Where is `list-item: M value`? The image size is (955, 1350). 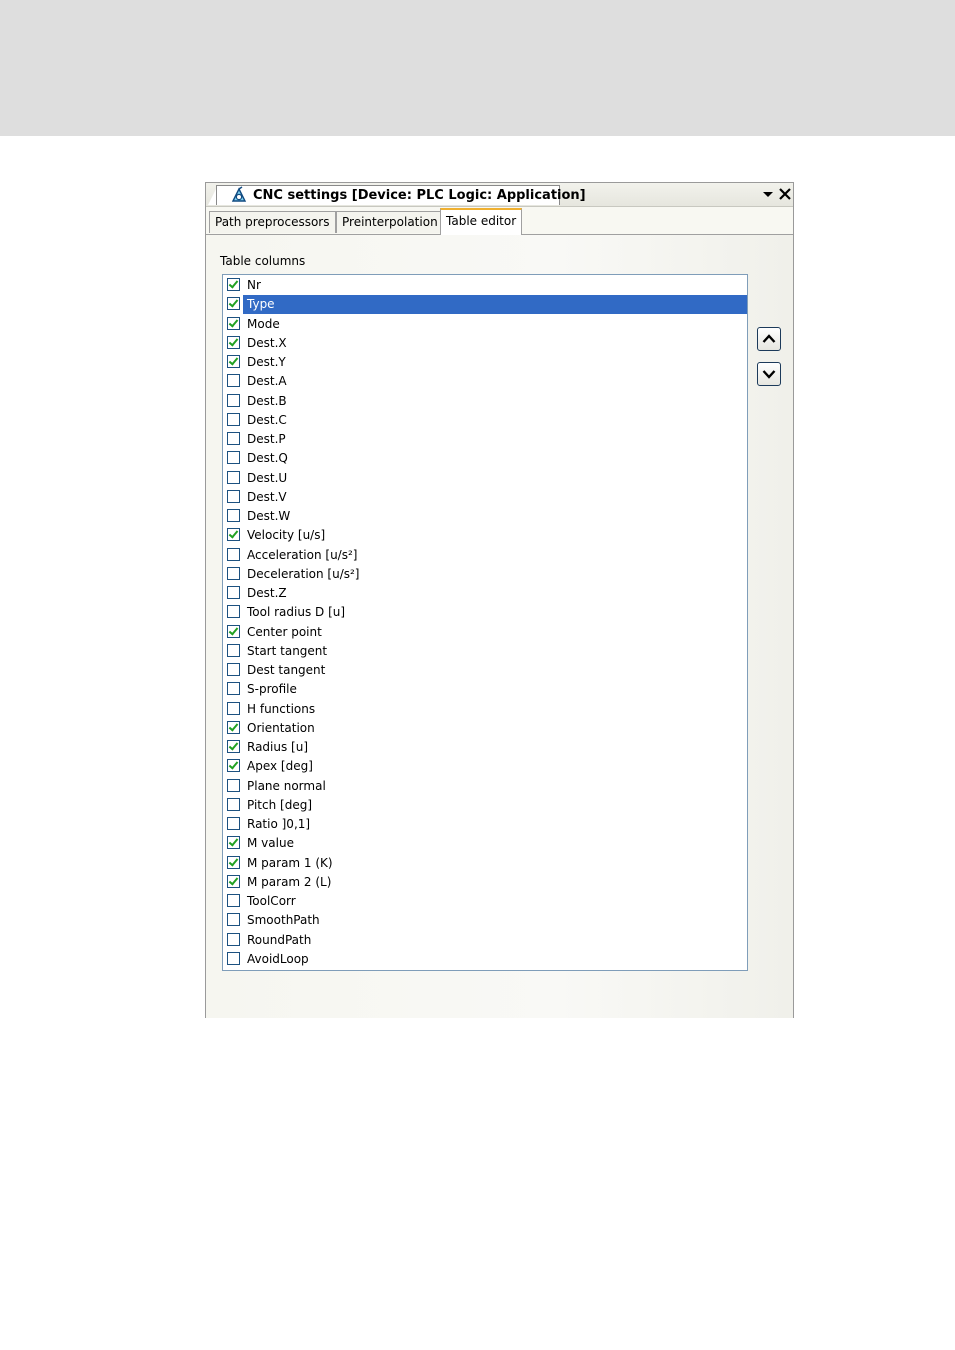 list-item: M value is located at coordinates (485, 843).